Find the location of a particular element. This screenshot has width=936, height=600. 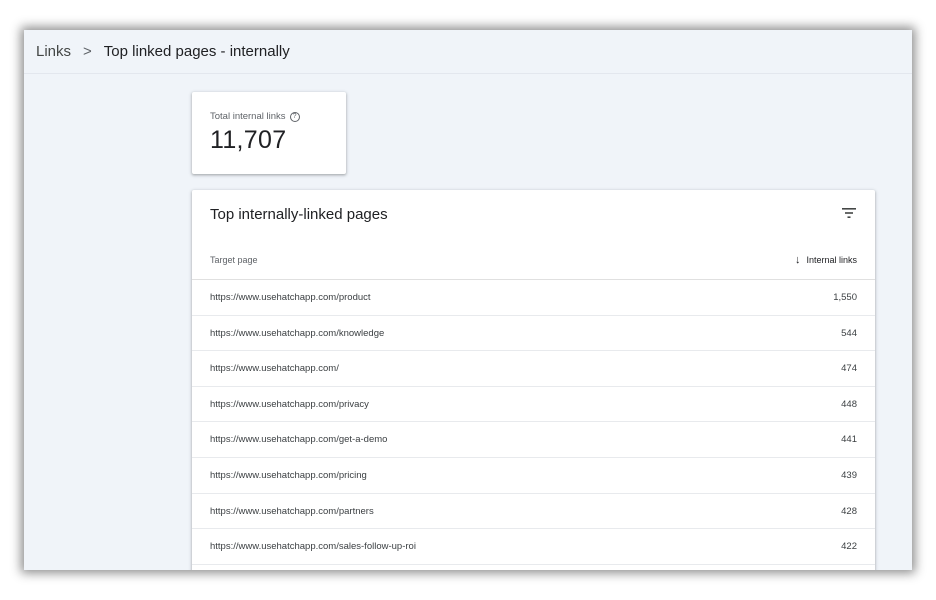

internal-links-count: 1,550 is located at coordinates (845, 297).